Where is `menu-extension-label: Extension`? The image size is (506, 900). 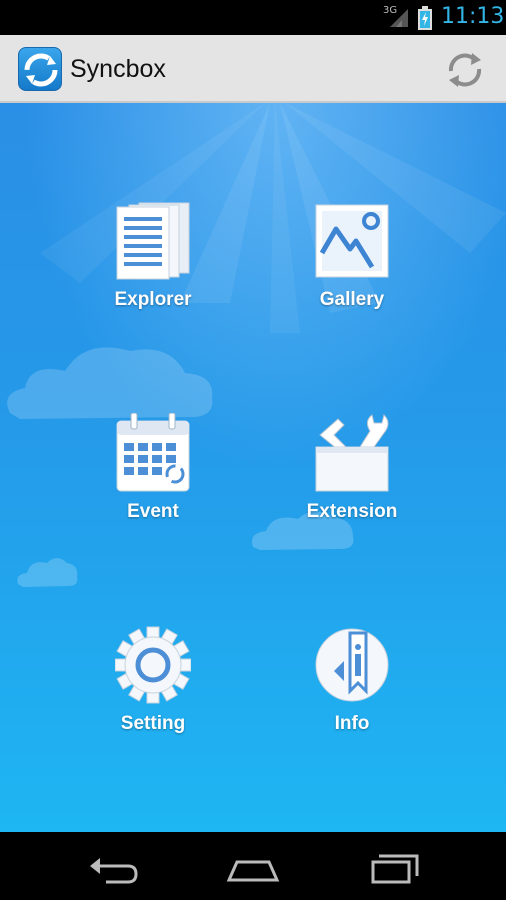
menu-extension-label: Extension is located at coordinates (352, 511).